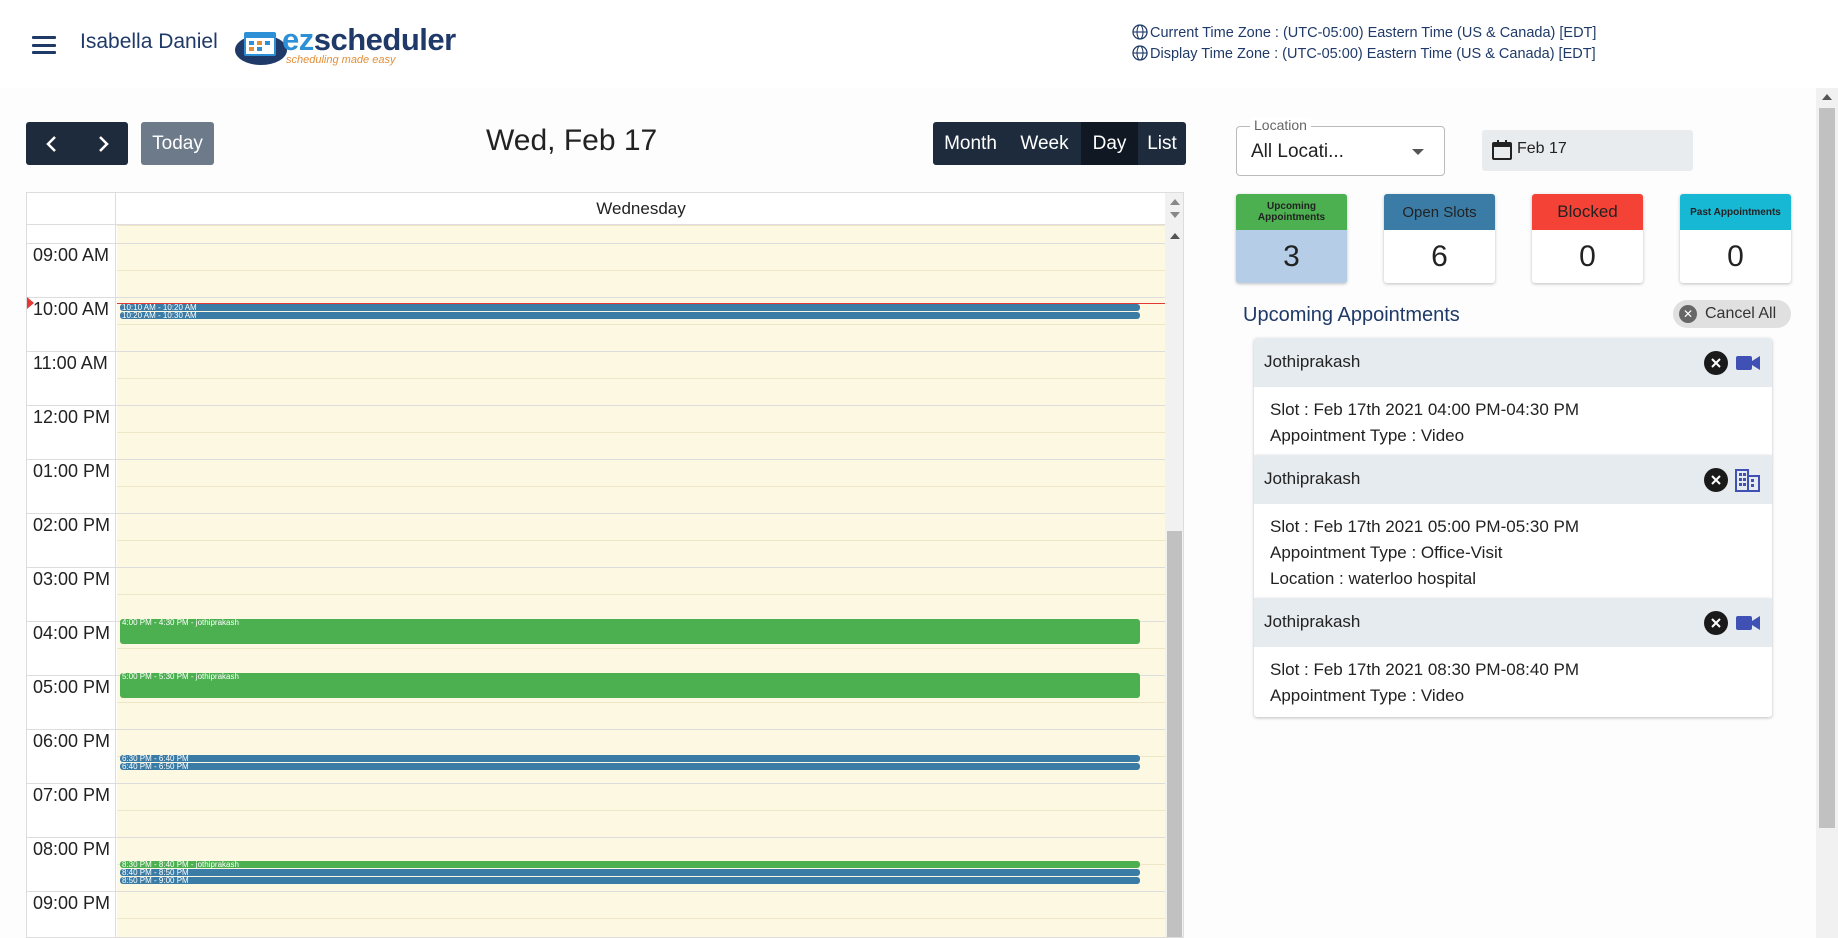  I want to click on next-button, so click(102, 143).